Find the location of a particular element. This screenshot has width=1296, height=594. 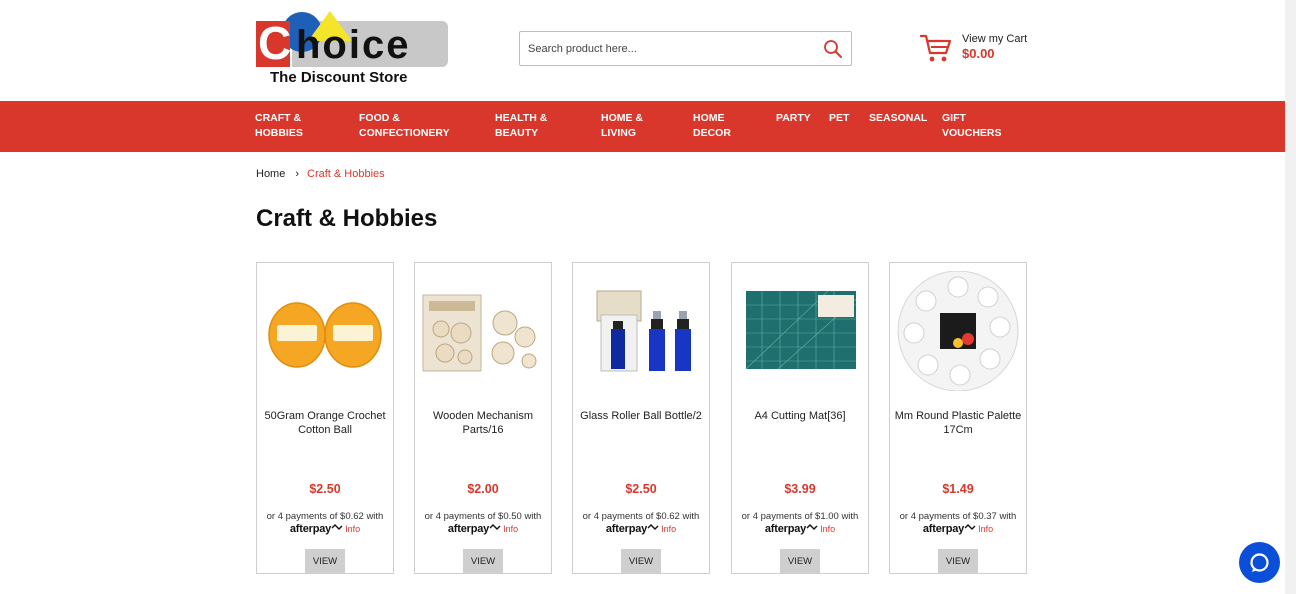

nav-item-home-living: HOME & LIVING is located at coordinates (622, 126).